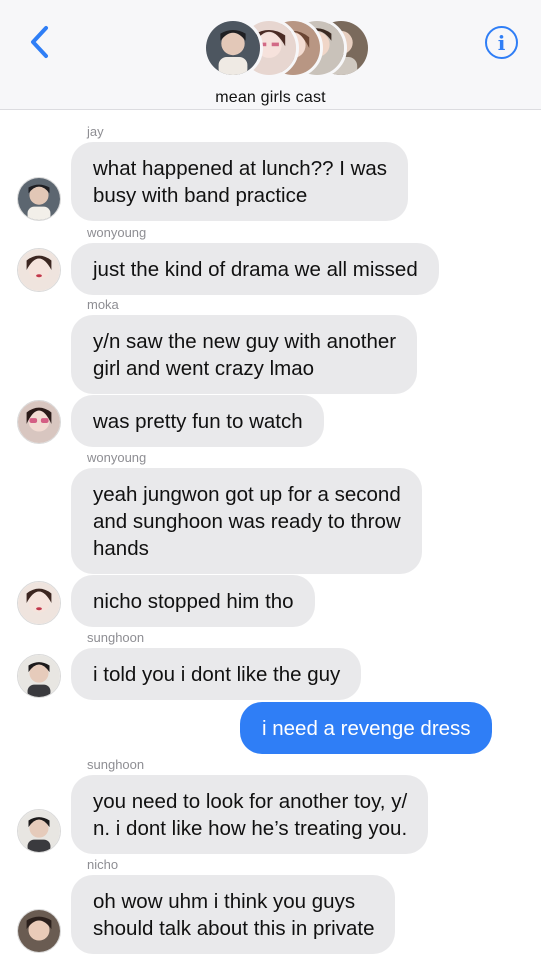 The image size is (541, 960). What do you see at coordinates (197, 421) in the screenshot?
I see `message-bubble: was pretty fun to watch` at bounding box center [197, 421].